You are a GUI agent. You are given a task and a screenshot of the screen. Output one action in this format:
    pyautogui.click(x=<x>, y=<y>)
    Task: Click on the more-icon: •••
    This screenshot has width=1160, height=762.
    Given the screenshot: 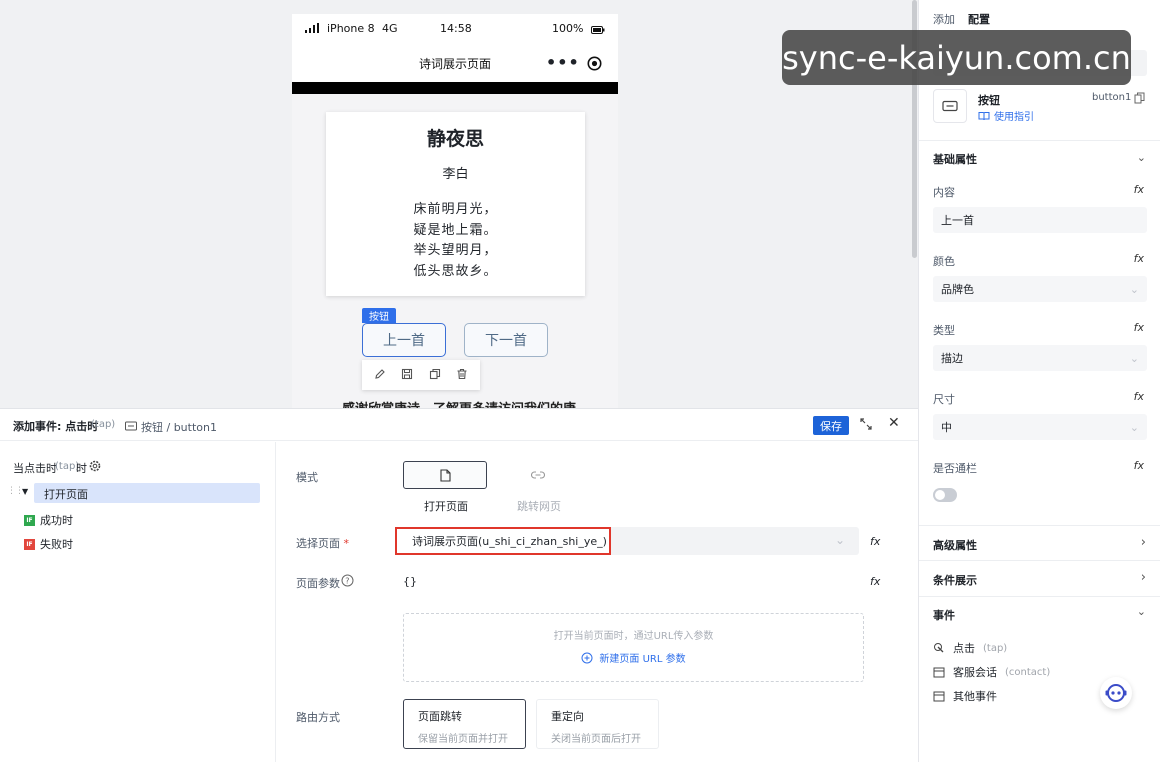 What is the action you would take?
    pyautogui.click(x=563, y=62)
    